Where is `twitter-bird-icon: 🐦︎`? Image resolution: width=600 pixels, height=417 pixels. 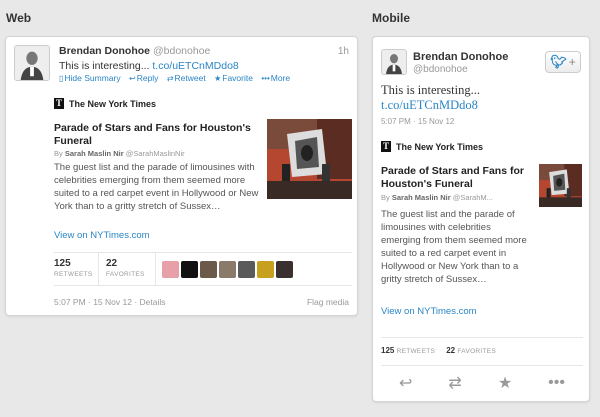 twitter-bird-icon: 🐦︎ is located at coordinates (558, 61).